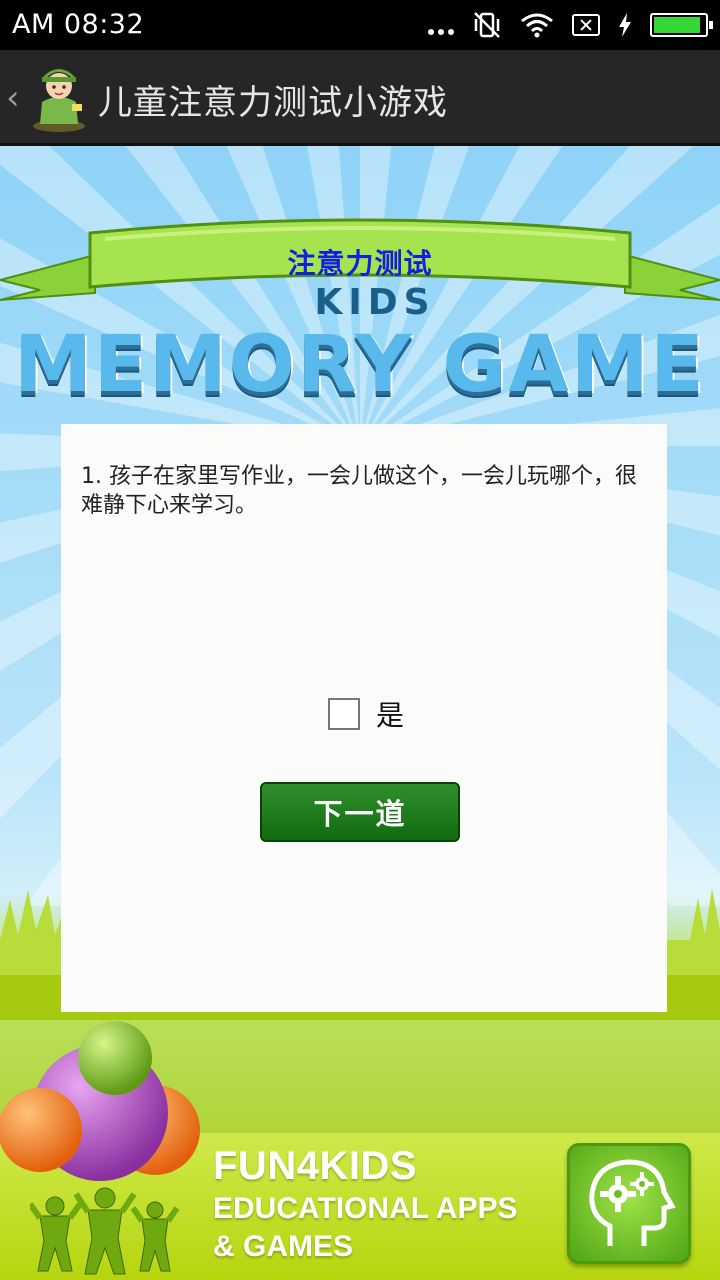 The image size is (720, 1280). Describe the element at coordinates (487, 25) in the screenshot. I see `vibrate-off-icon` at that location.